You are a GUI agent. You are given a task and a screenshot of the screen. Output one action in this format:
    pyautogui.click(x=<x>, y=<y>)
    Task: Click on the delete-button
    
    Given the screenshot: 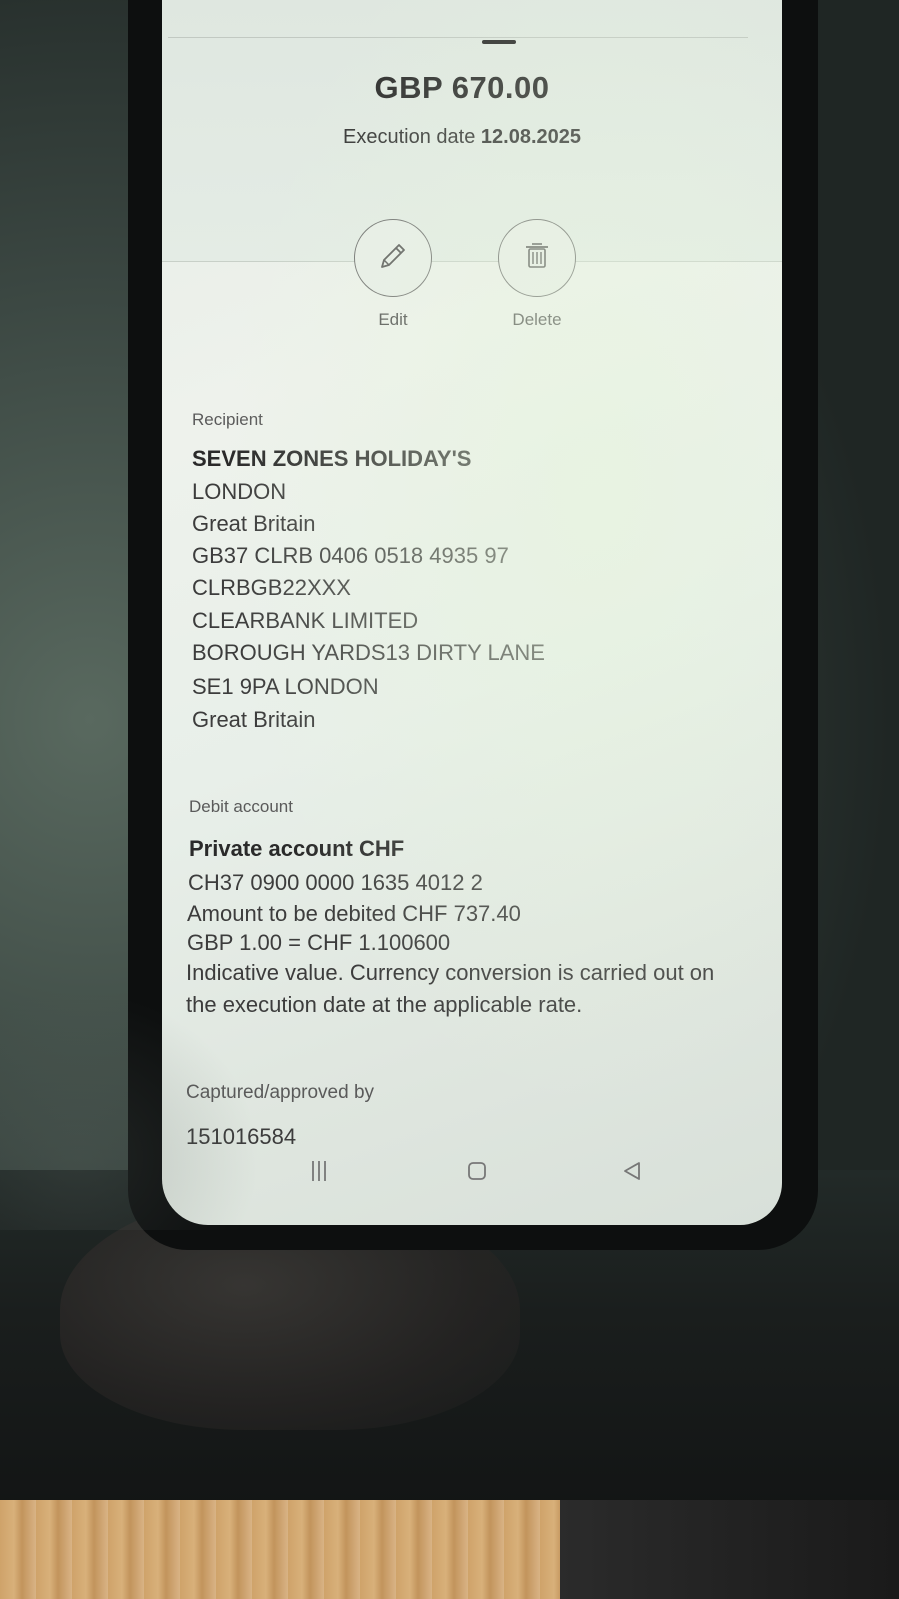 What is the action you would take?
    pyautogui.click(x=537, y=258)
    